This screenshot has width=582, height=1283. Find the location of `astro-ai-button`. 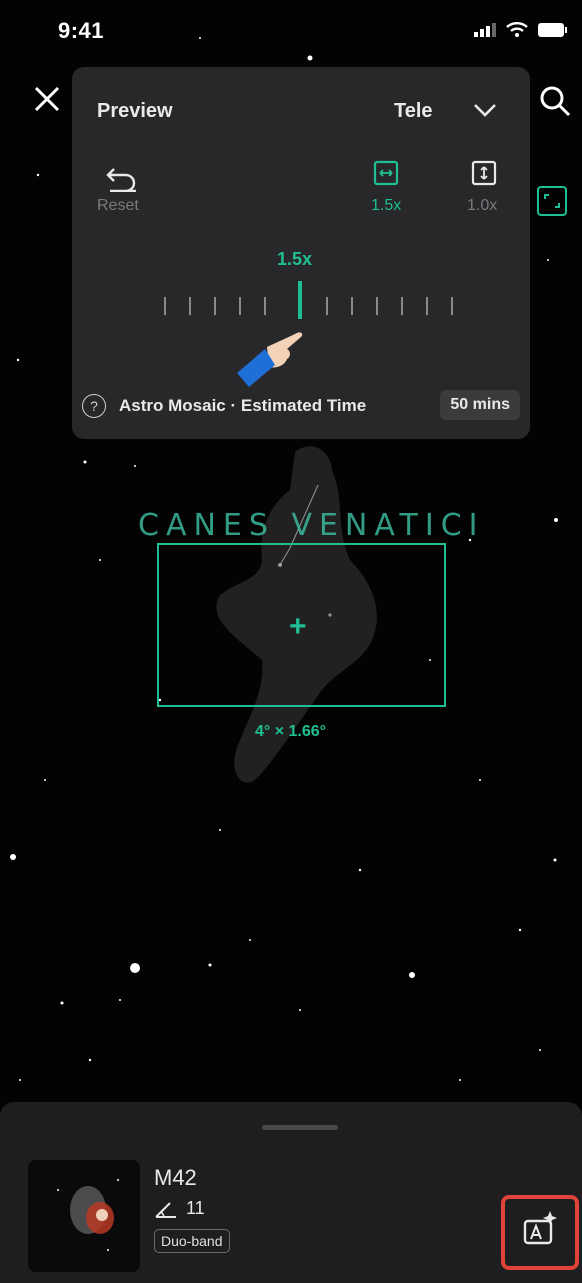

astro-ai-button is located at coordinates (540, 1232).